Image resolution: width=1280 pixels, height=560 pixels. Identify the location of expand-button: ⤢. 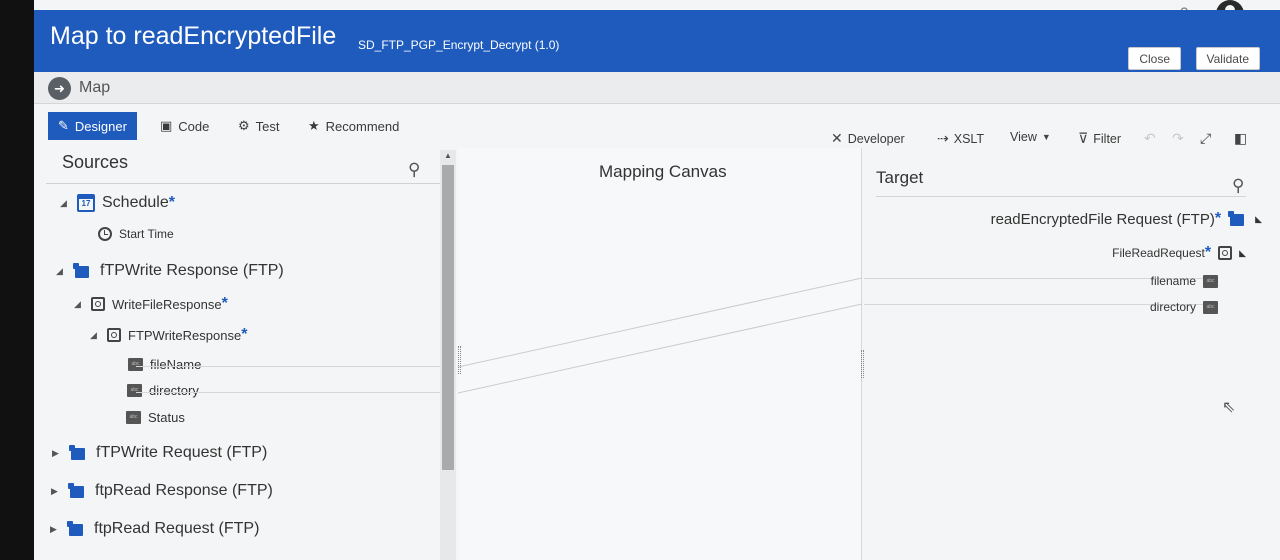
(1205, 138).